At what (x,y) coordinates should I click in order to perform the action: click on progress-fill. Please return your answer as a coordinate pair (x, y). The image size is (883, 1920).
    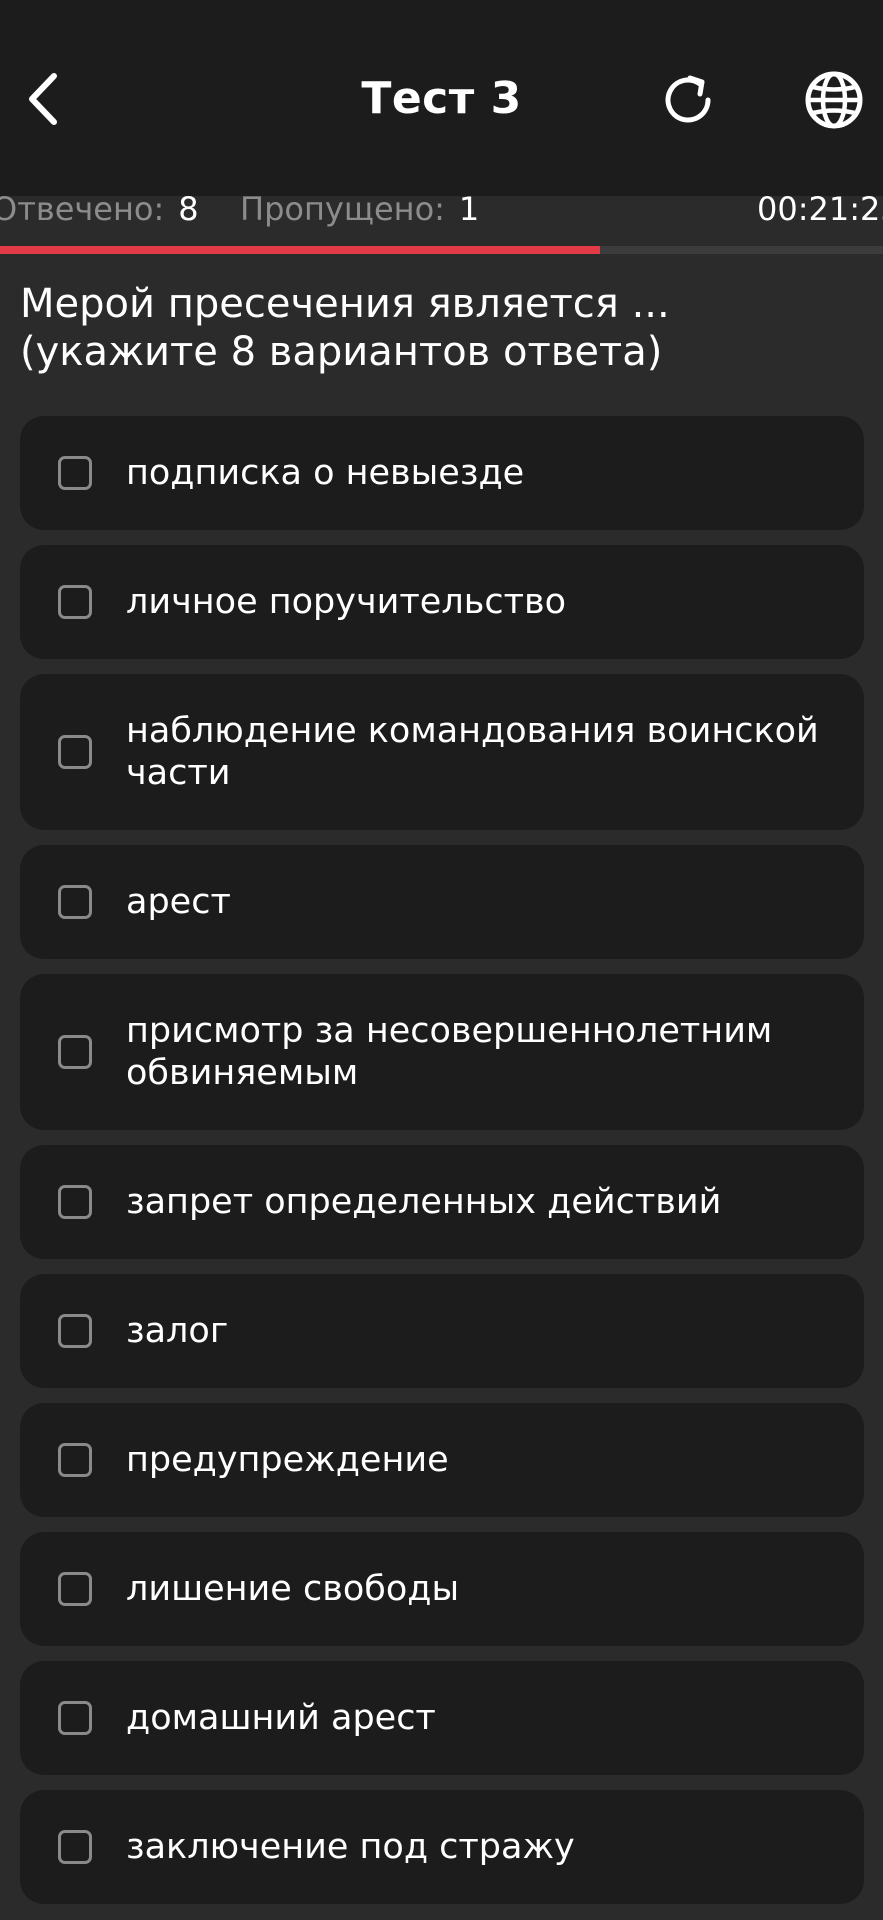
    Looking at the image, I should click on (300, 250).